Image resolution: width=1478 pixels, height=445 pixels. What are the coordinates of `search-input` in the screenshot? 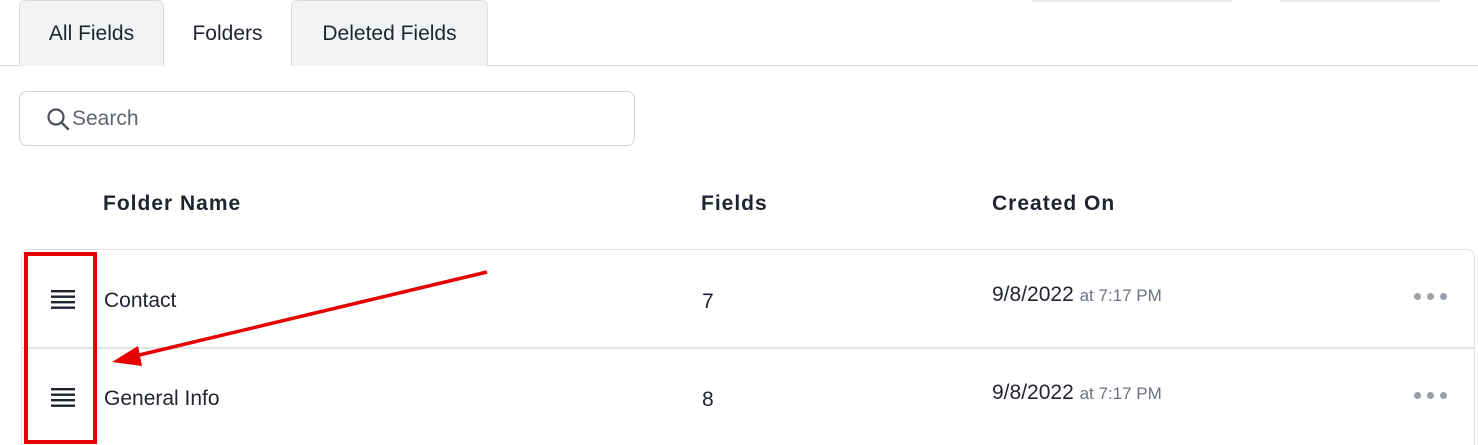 It's located at (342, 118).